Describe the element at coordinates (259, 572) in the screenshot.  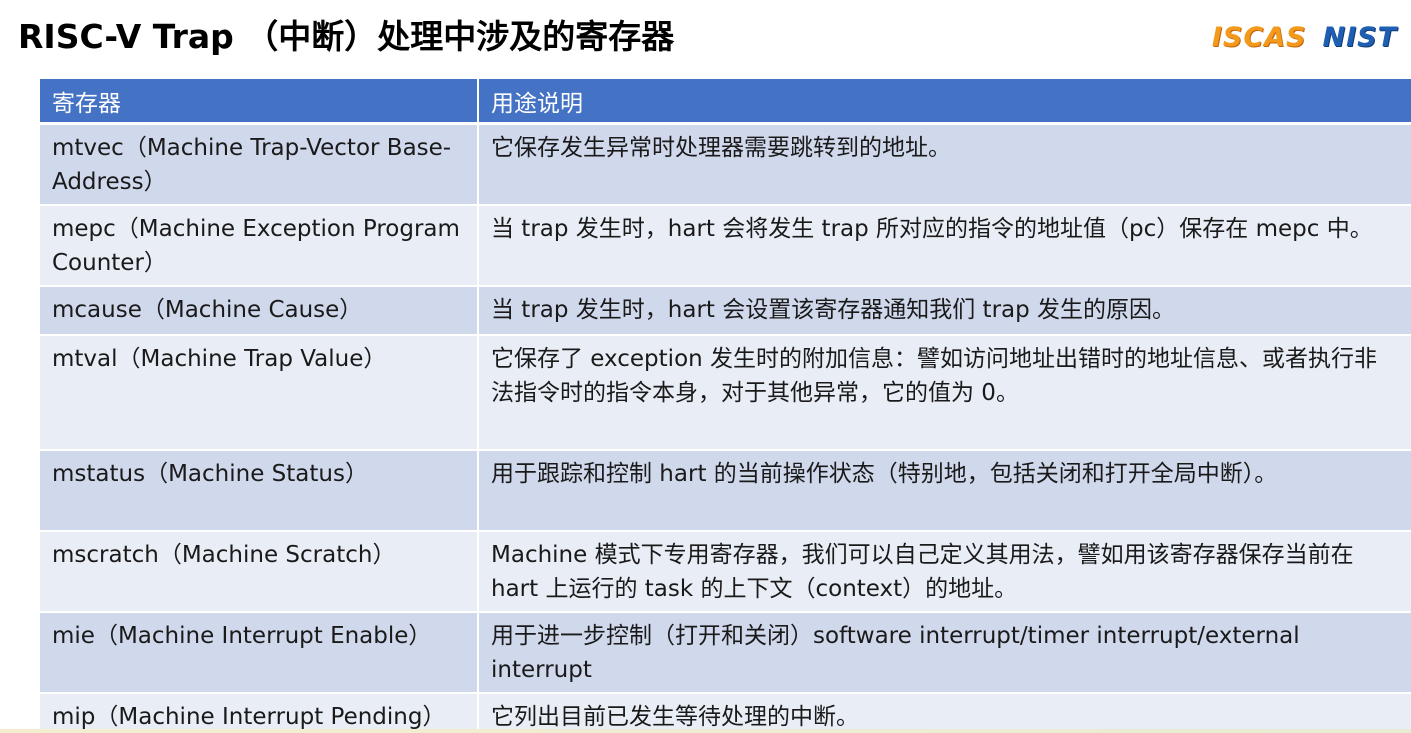
I see `register-name: mscratch（Machine Scratch）` at that location.